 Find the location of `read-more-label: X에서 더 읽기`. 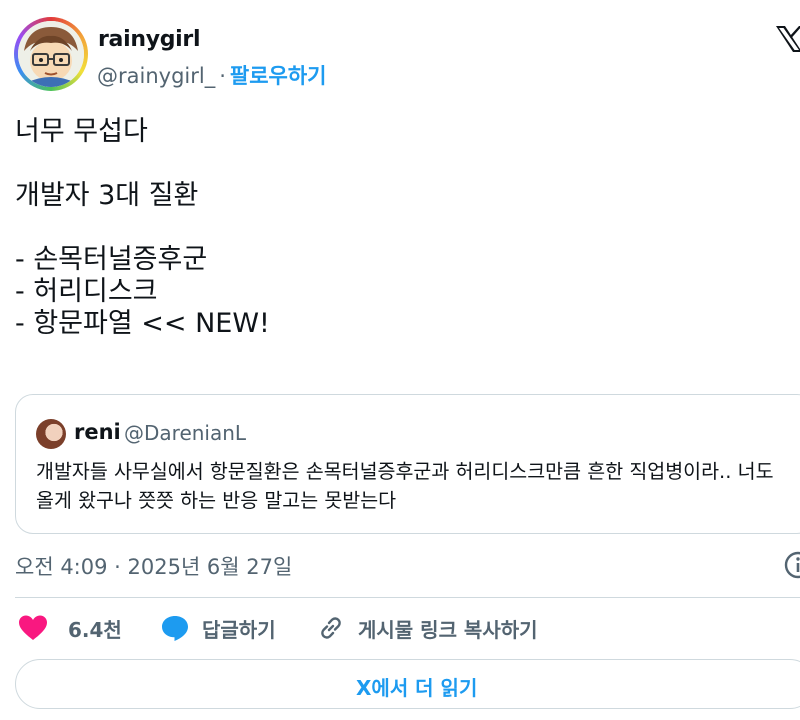

read-more-label: X에서 더 읽기 is located at coordinates (417, 688).